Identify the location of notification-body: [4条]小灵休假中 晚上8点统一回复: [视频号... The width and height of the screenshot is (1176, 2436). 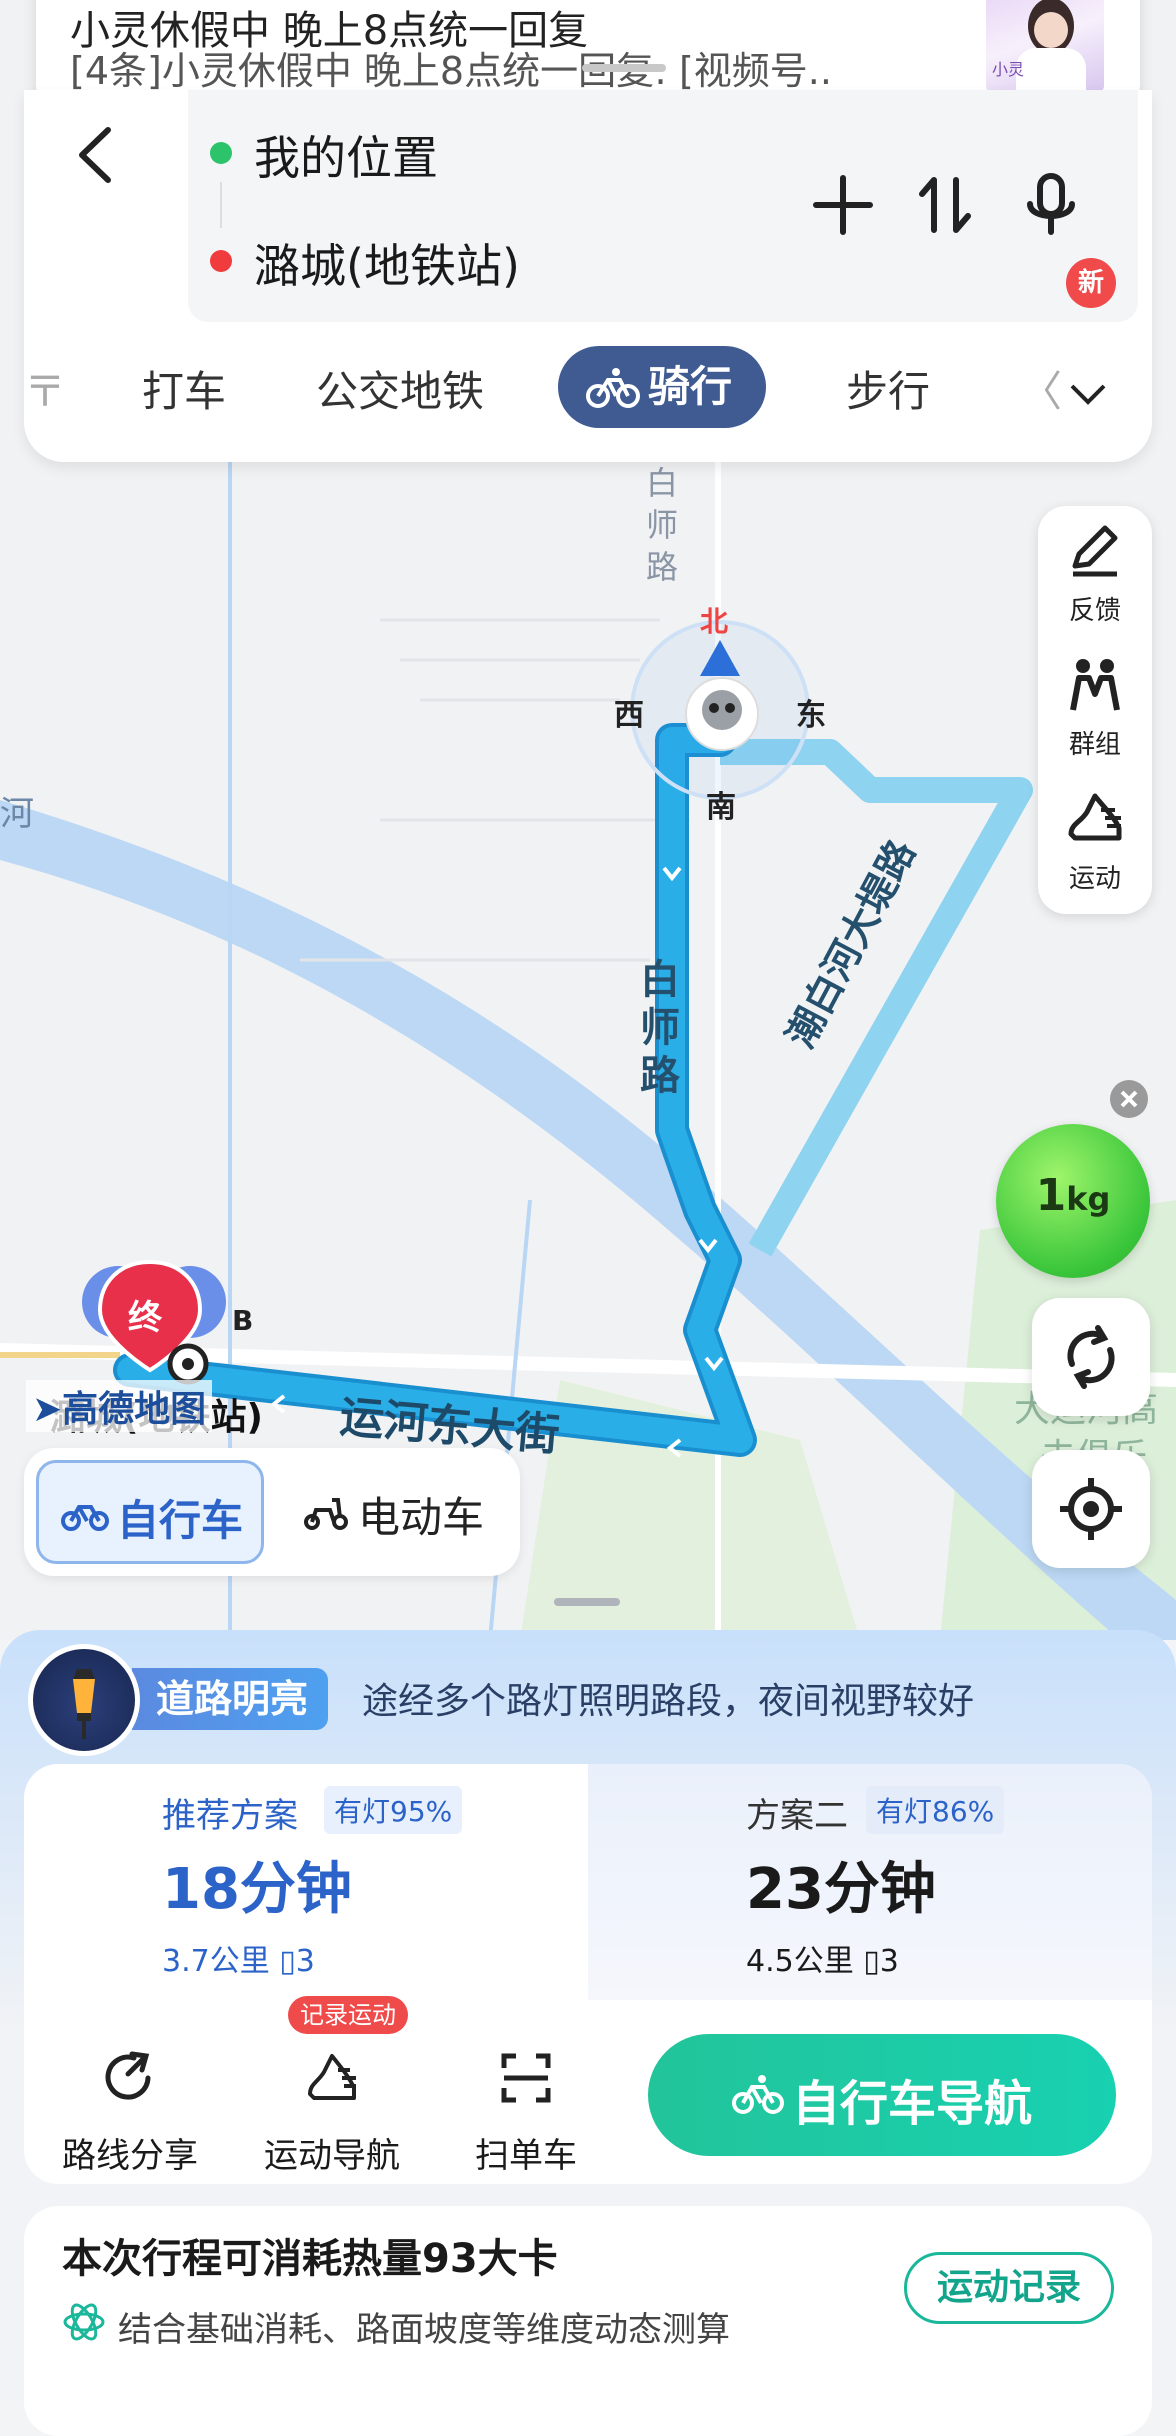
(451, 71).